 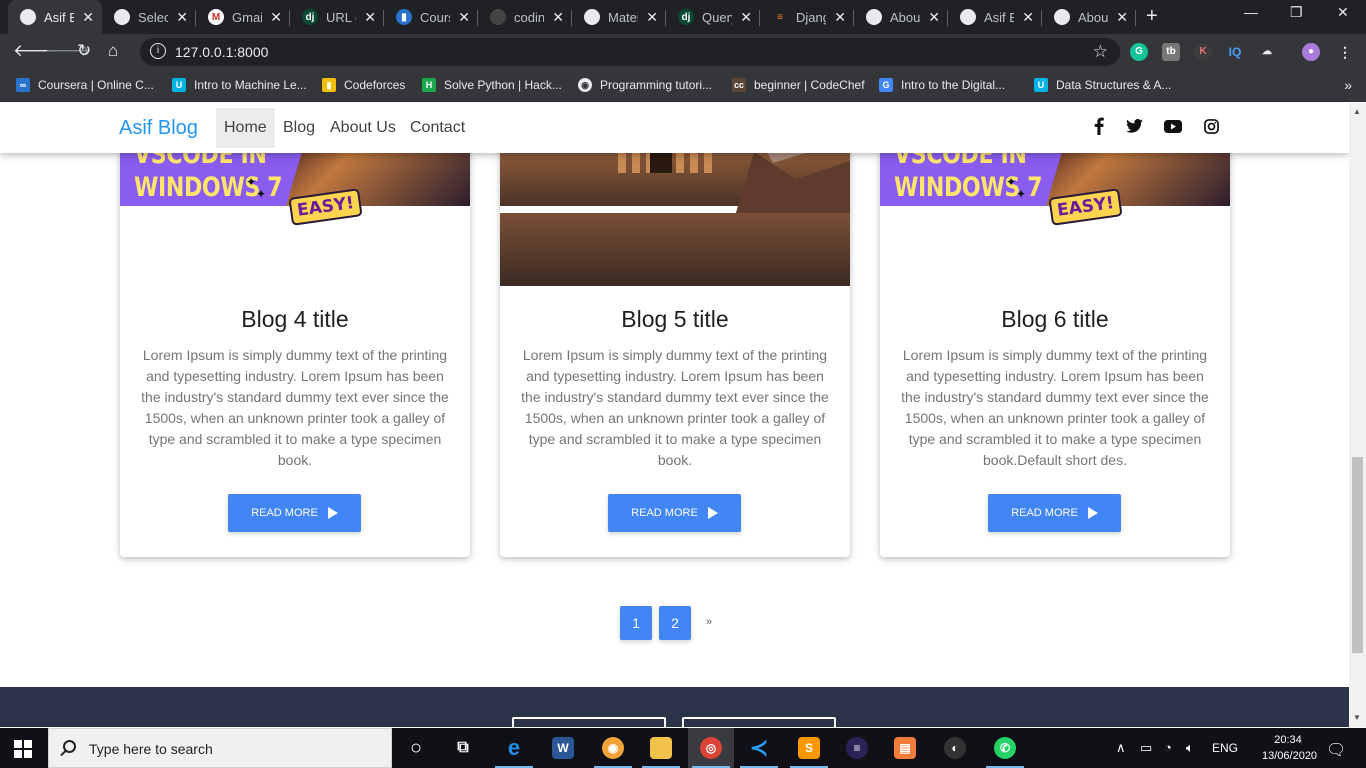 I want to click on new-tab-button: +, so click(x=1152, y=16).